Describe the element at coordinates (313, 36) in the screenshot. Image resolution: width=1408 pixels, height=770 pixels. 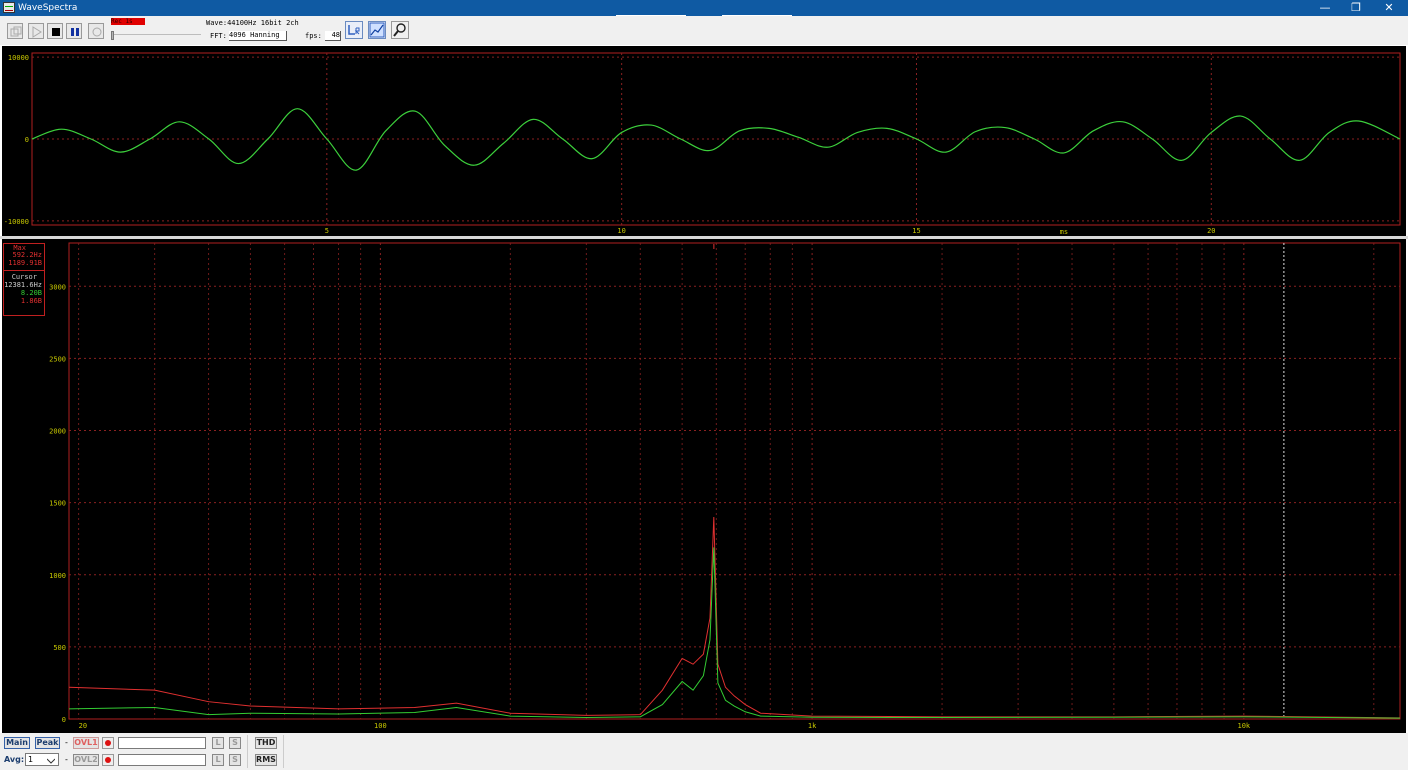
I see `fps-label: fps:` at that location.